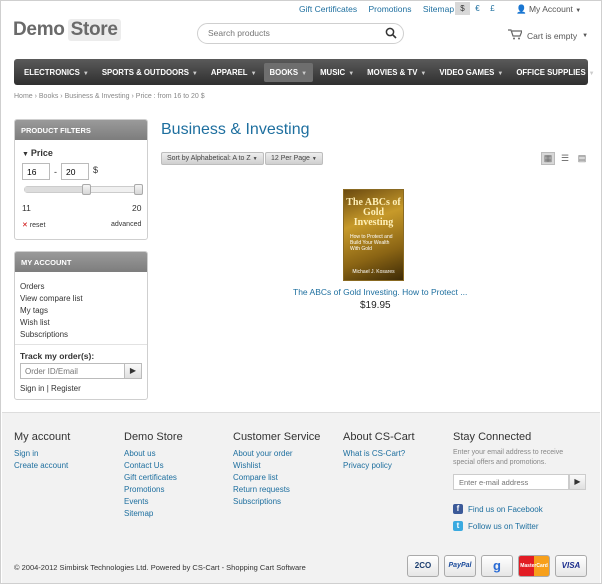  Describe the element at coordinates (582, 158) in the screenshot. I see `table-view-icon: ▤` at that location.